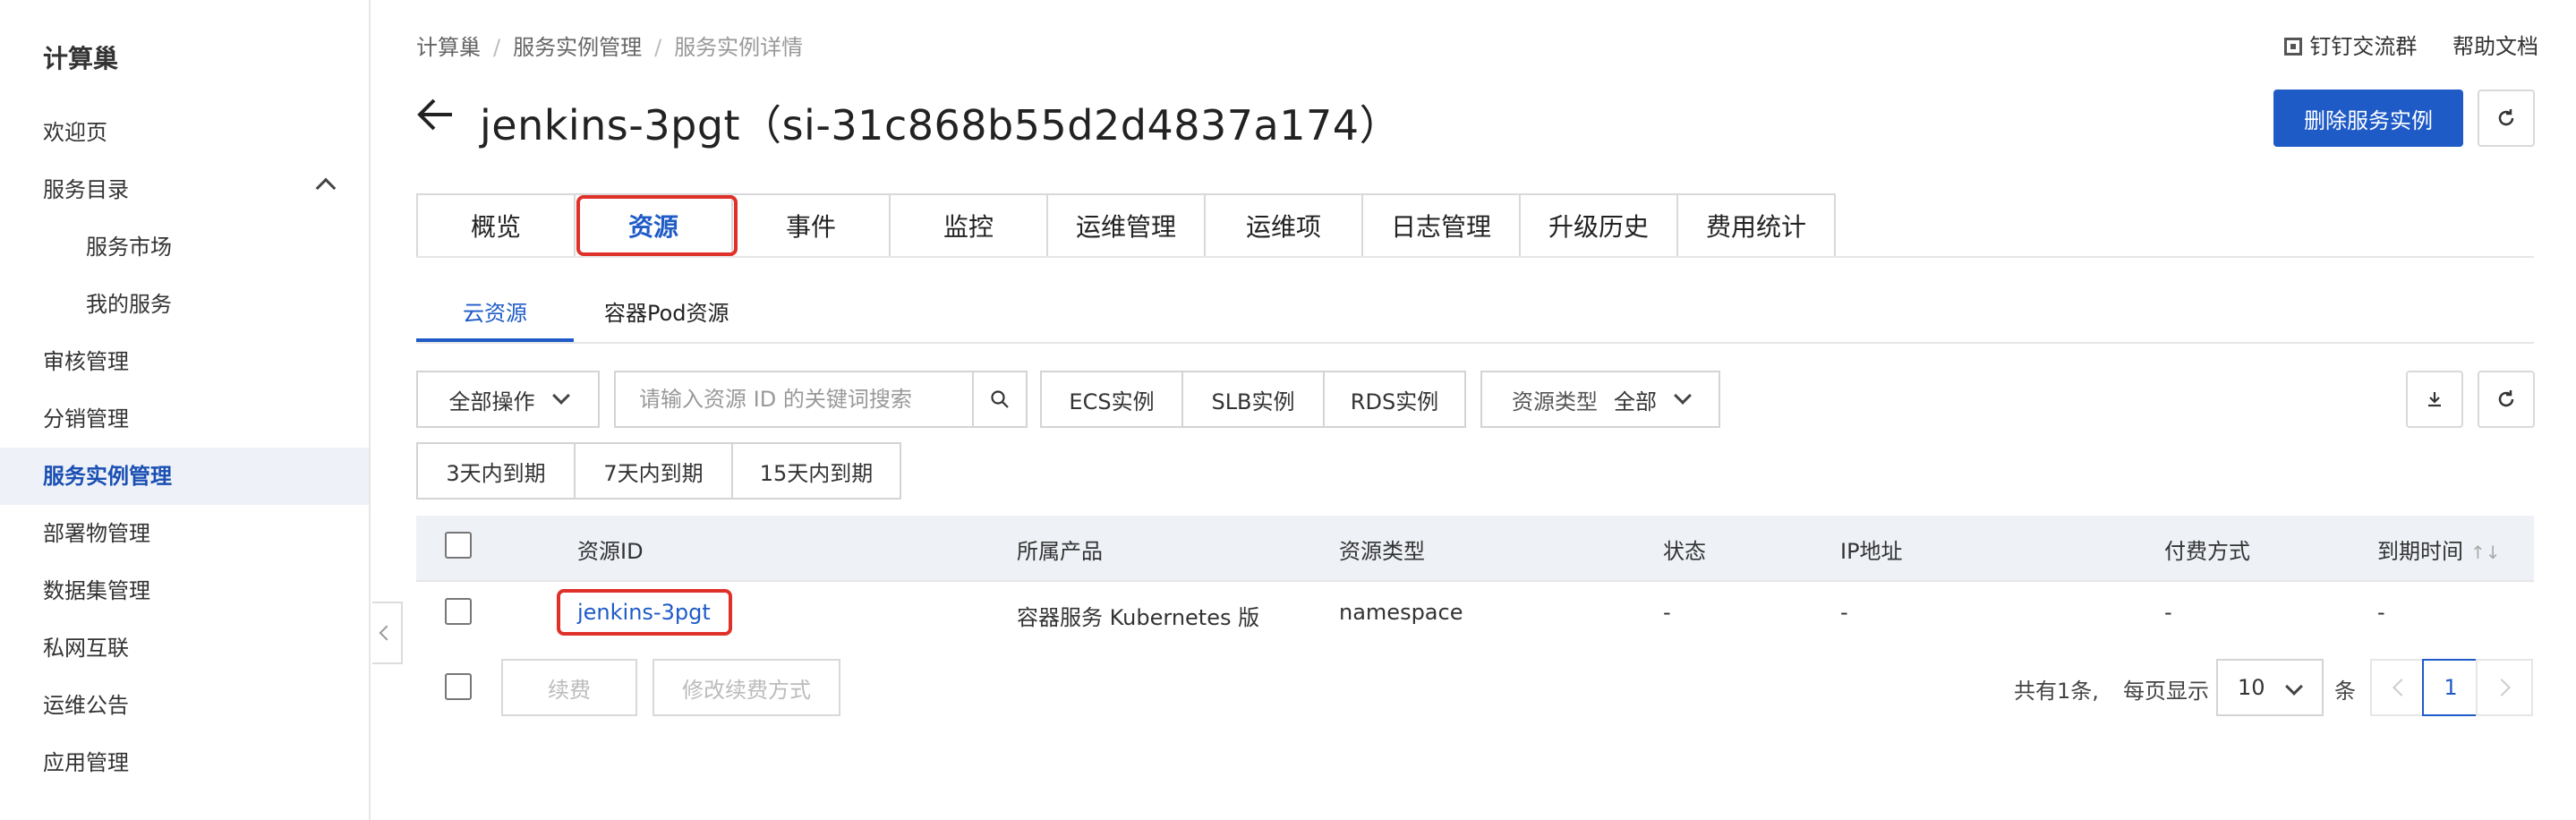  I want to click on refresh-button, so click(2506, 118).